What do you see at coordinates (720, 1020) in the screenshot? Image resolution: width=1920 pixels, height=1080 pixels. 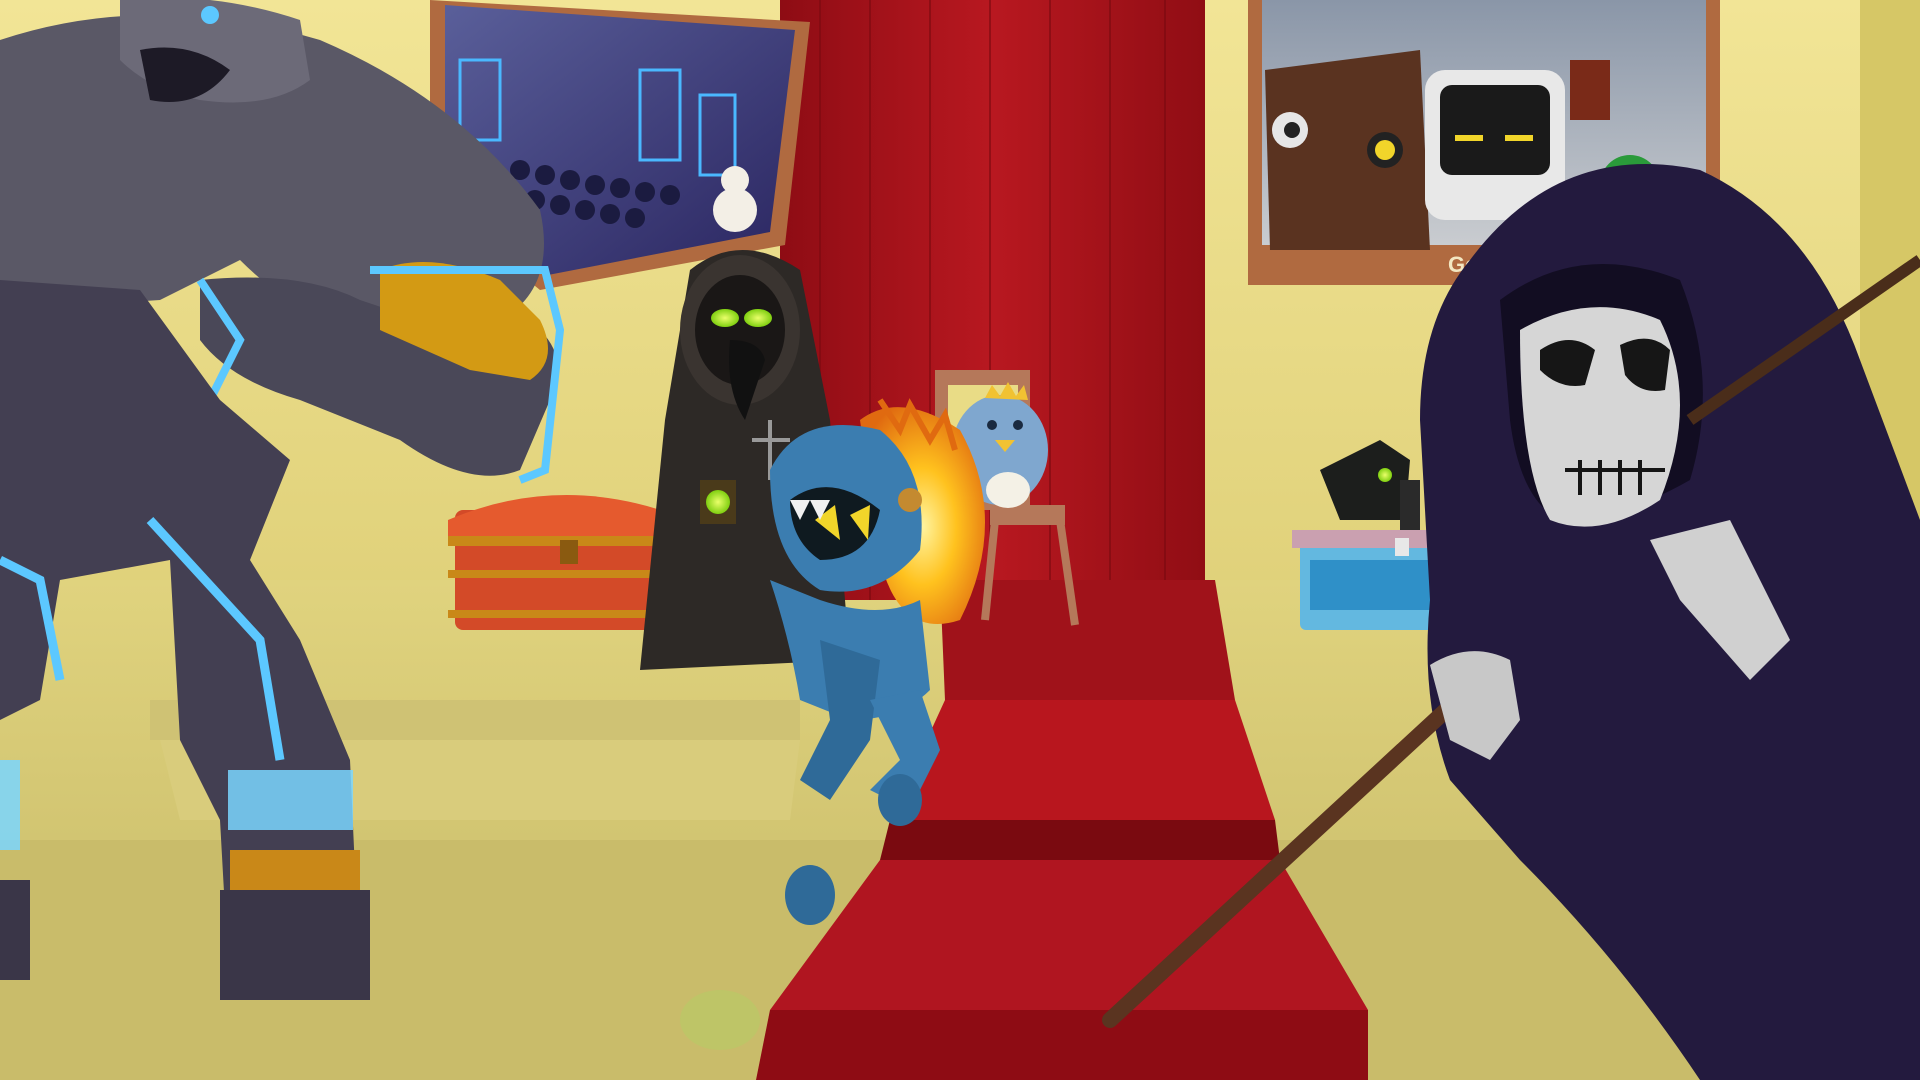 I see `floor-green-glow` at bounding box center [720, 1020].